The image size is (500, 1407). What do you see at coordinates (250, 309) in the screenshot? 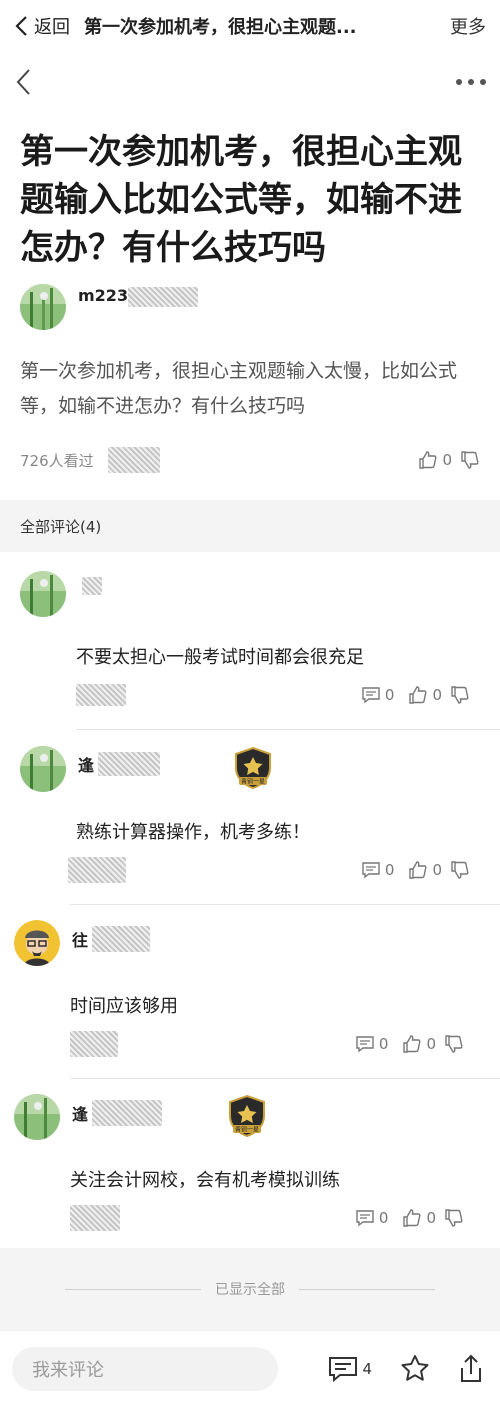
I see `post-author: m223` at bounding box center [250, 309].